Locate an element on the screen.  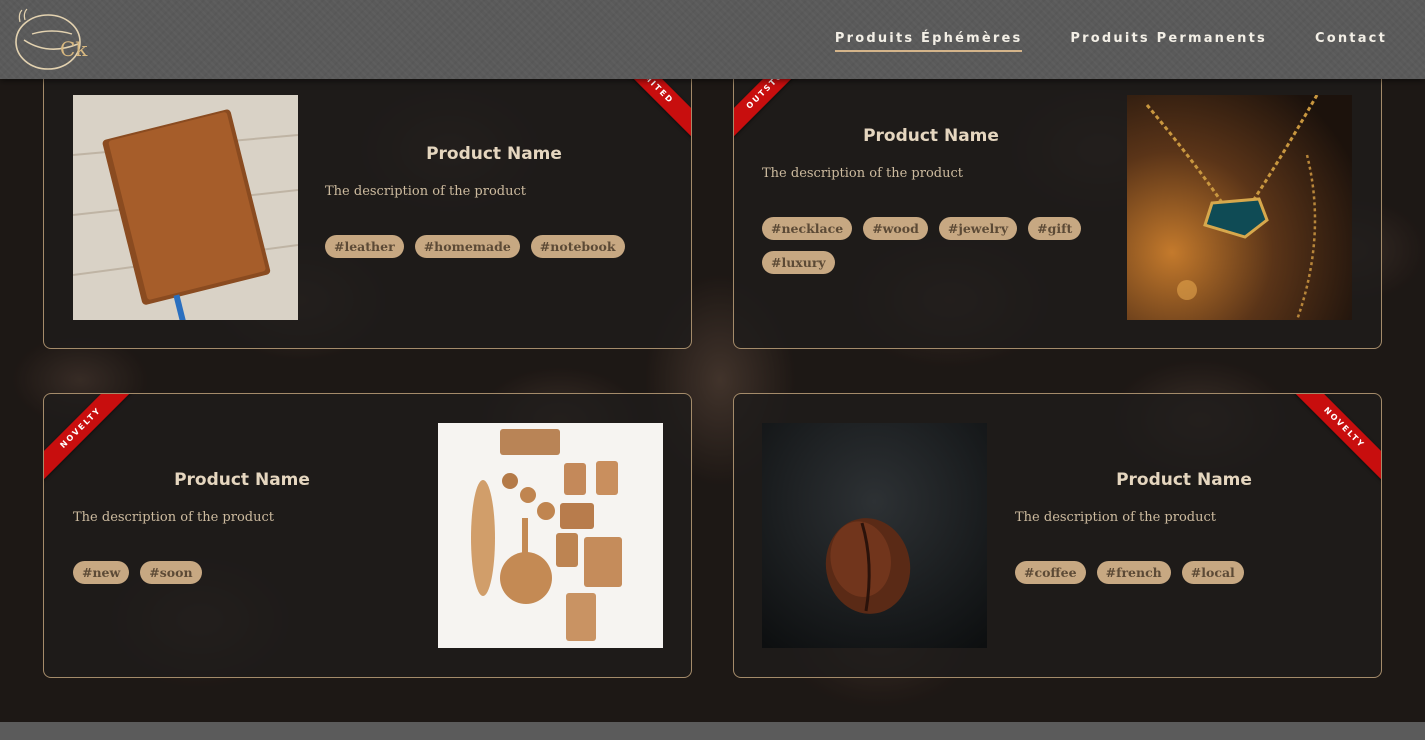
nav-contact: Contact is located at coordinates (1351, 41).